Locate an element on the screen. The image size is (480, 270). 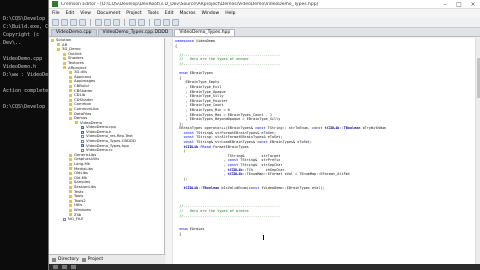
tree-item: NO_FILE is located at coordinates (107, 219).